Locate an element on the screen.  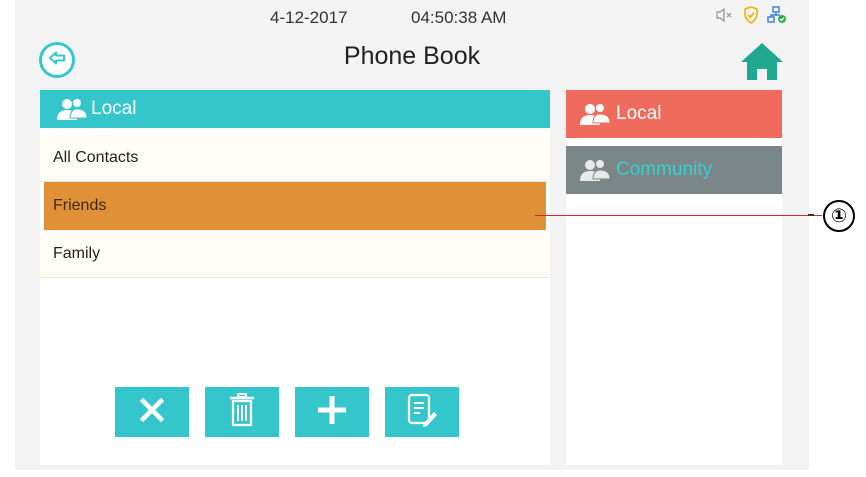
tab-community: Community is located at coordinates (674, 170).